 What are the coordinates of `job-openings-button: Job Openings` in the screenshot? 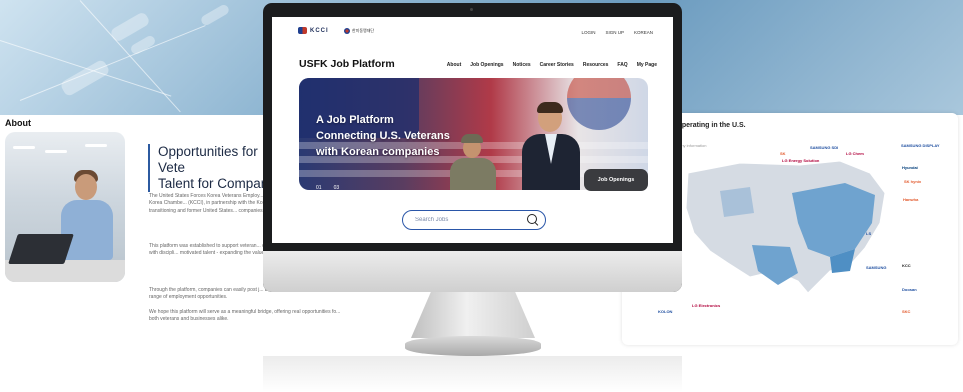 It's located at (616, 180).